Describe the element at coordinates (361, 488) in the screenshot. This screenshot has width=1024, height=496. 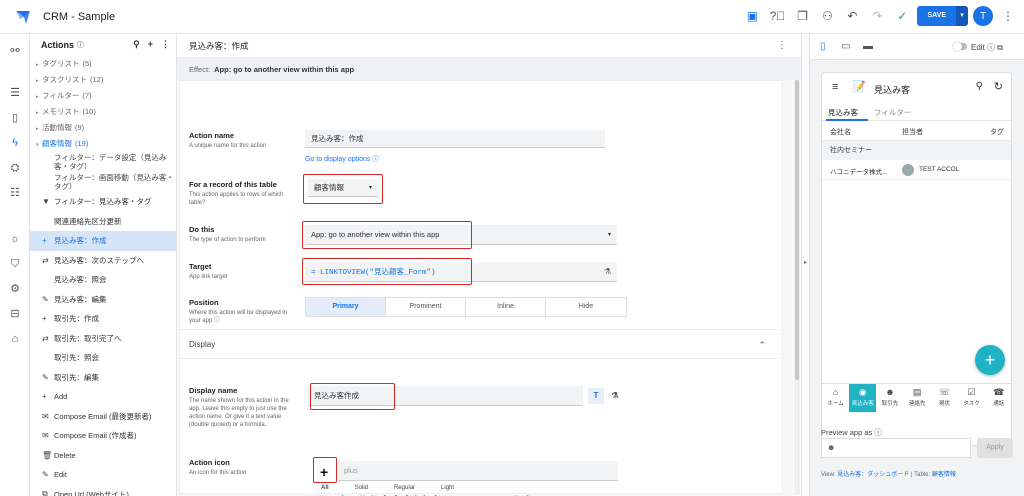
I see `icon-tab-solid: Solid` at that location.